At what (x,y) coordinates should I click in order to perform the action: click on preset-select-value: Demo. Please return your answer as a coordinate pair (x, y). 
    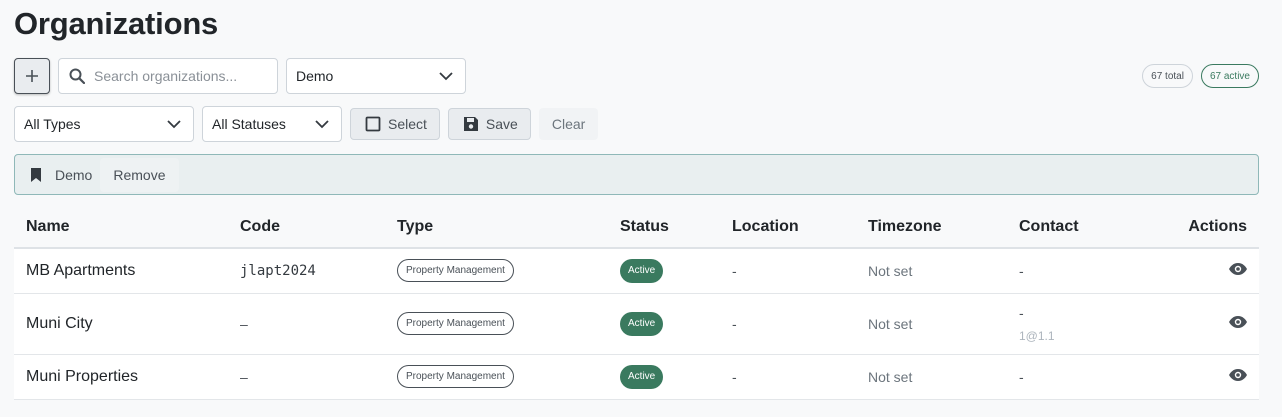
    Looking at the image, I should click on (315, 76).